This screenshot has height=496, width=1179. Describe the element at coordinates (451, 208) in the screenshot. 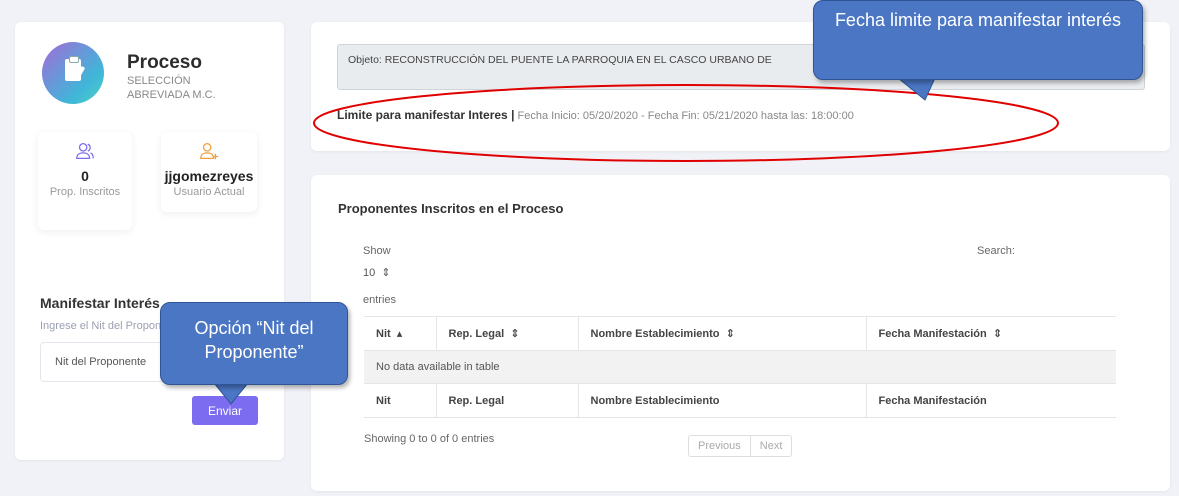

I see `section-title: Proponentes Inscritos en el Proceso` at that location.